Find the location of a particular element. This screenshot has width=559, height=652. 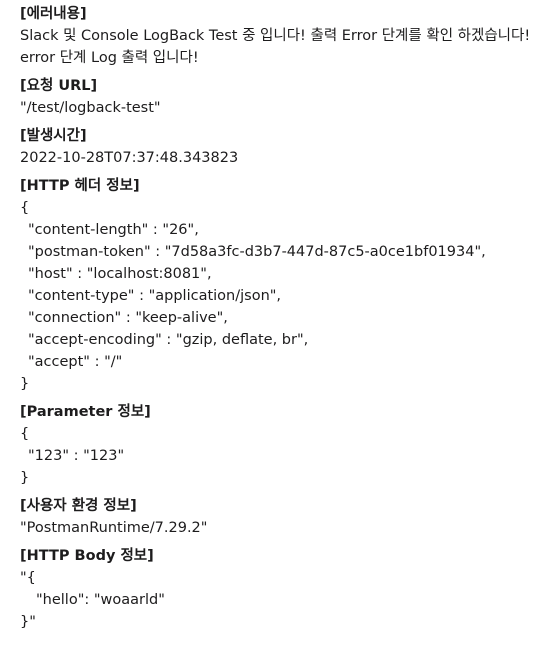

body-heading: [HTTP Body 정보] is located at coordinates (87, 556).